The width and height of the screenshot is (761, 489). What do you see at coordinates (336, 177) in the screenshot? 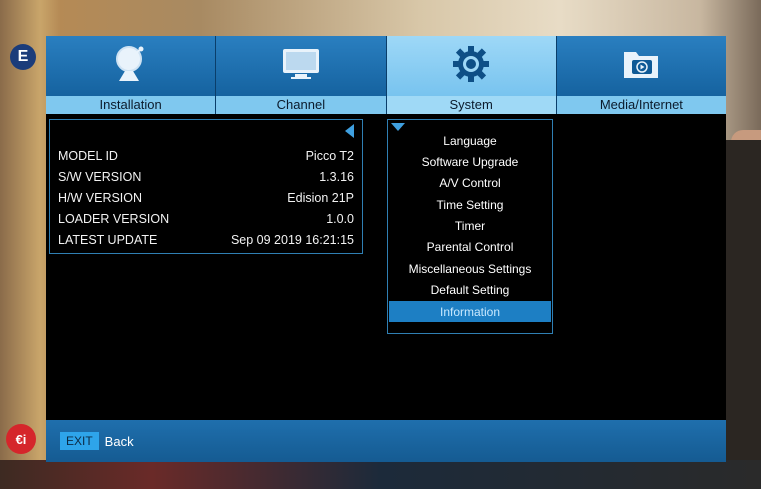
I see `info-value: 1.3.16` at bounding box center [336, 177].